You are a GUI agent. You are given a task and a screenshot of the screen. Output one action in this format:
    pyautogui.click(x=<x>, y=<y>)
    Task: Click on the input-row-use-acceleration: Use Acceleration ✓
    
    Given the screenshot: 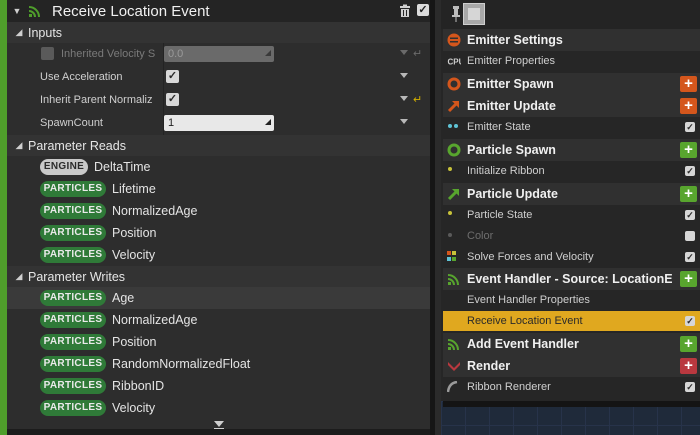 What is the action you would take?
    pyautogui.click(x=218, y=77)
    